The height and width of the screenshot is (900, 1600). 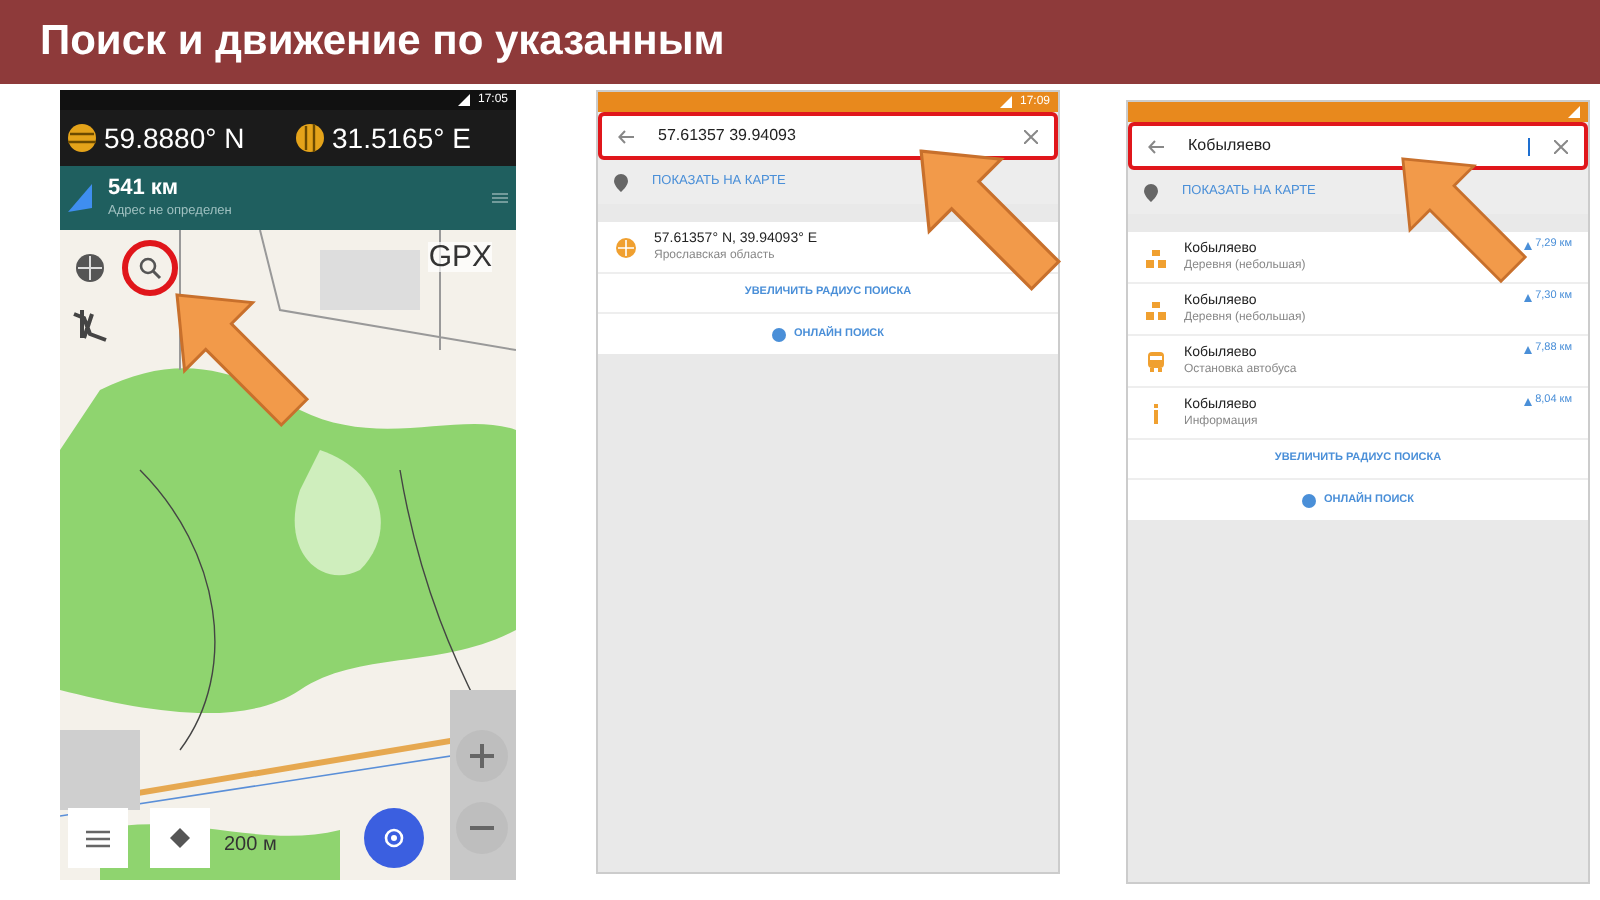 What do you see at coordinates (82, 138) in the screenshot?
I see `latitude-icon` at bounding box center [82, 138].